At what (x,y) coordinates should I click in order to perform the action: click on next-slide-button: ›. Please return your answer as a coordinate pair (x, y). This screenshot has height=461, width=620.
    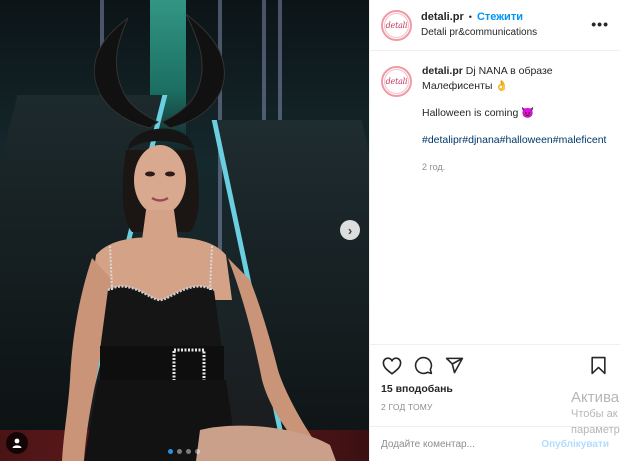
    Looking at the image, I should click on (350, 230).